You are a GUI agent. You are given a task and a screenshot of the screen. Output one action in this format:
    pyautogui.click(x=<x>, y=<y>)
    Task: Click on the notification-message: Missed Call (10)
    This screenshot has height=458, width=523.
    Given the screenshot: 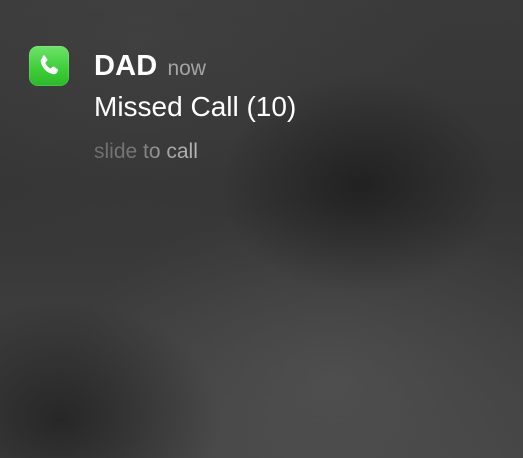 What is the action you would take?
    pyautogui.click(x=195, y=106)
    